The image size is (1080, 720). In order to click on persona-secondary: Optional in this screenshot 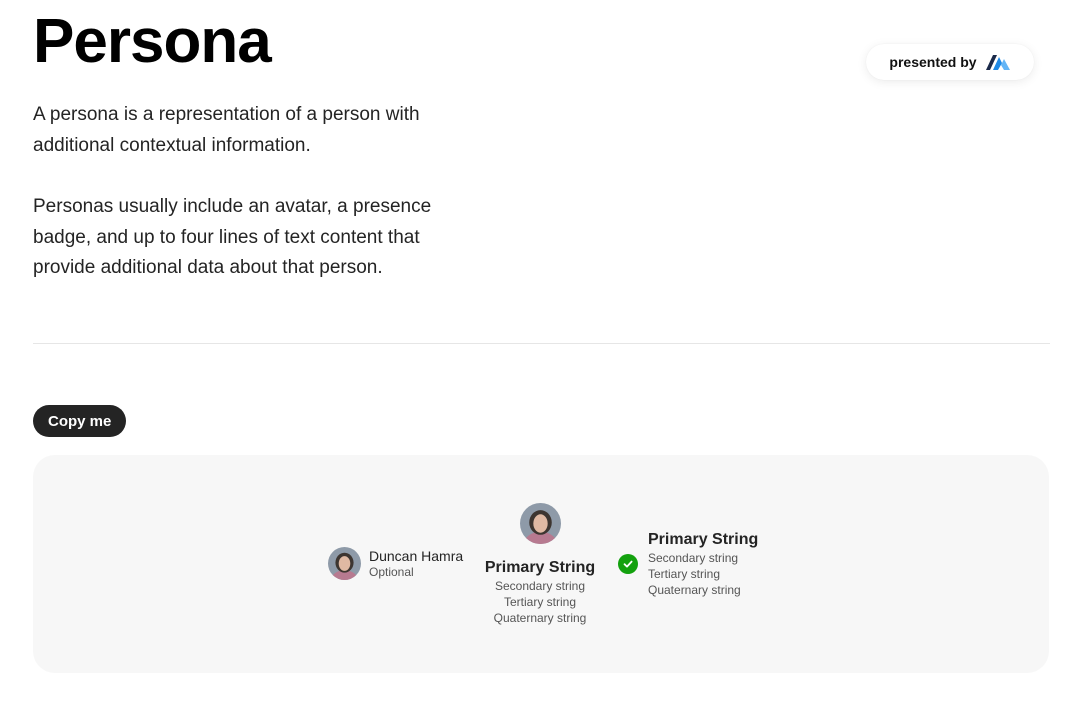, I will do `click(391, 572)`.